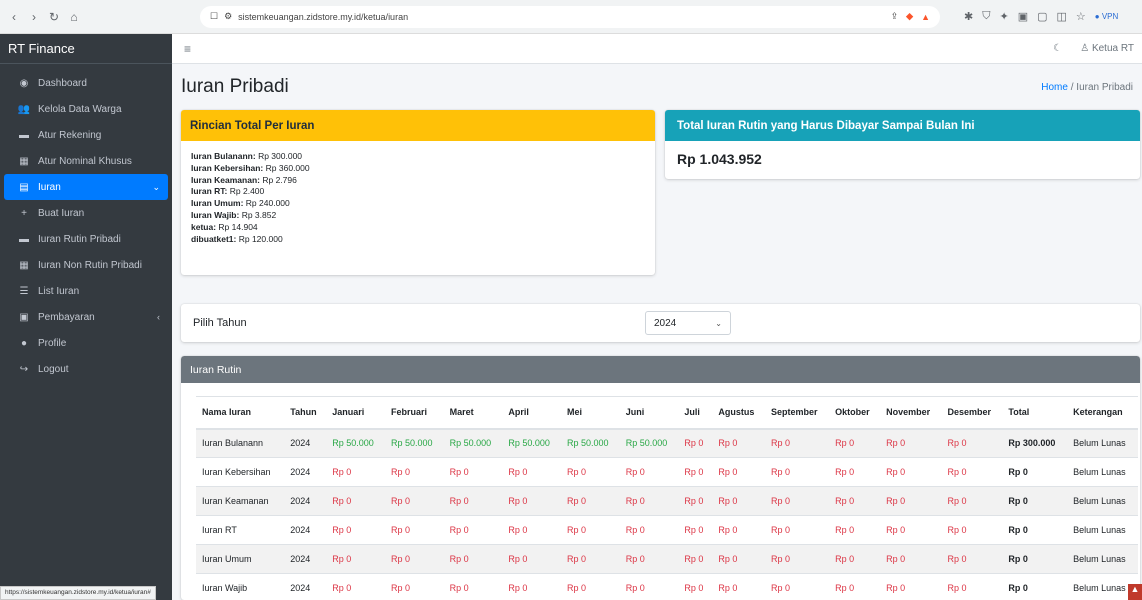  What do you see at coordinates (1023, 16) in the screenshot?
I see `sidebar-toggle-icon: ▣` at bounding box center [1023, 16].